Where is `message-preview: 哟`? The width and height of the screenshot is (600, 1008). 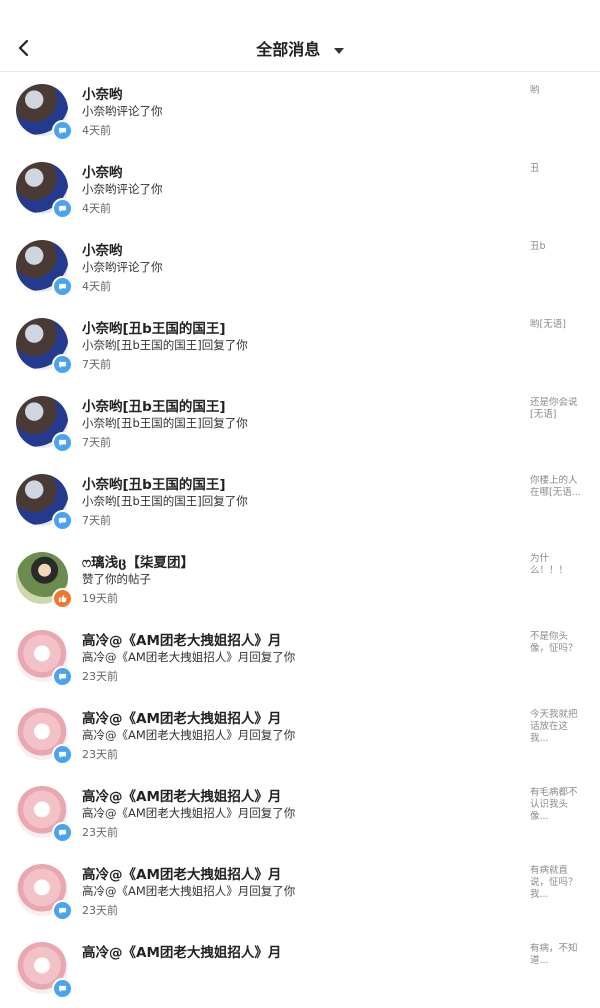
message-preview: 哟 is located at coordinates (535, 90).